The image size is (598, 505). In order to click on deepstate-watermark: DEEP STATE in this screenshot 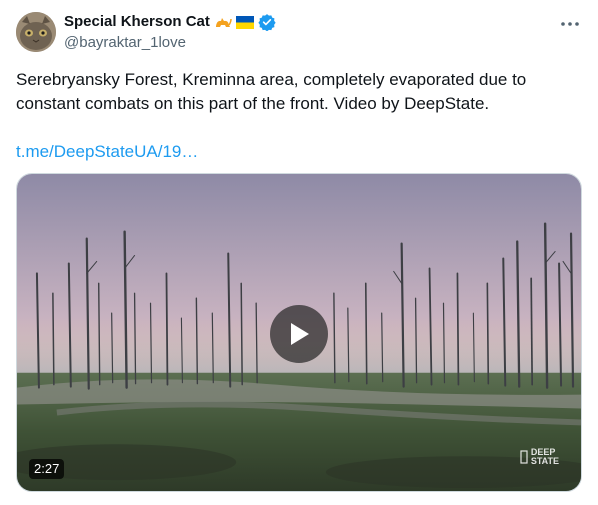, I will do `click(539, 457)`.